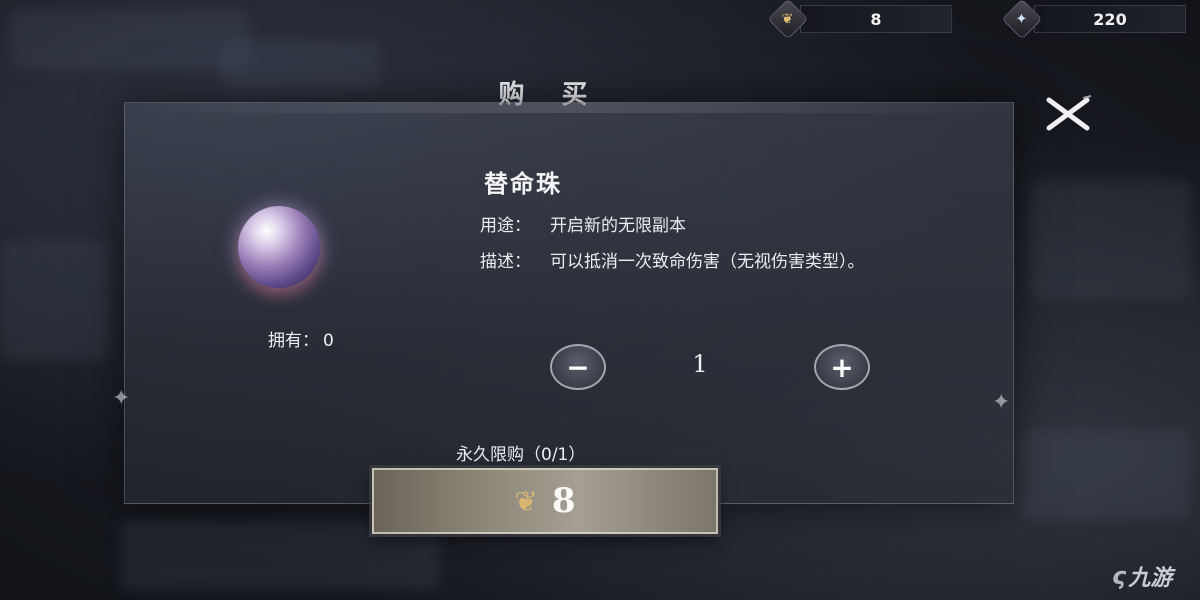 The height and width of the screenshot is (600, 1200). Describe the element at coordinates (526, 501) in the screenshot. I see `leaf-icon: ❦` at that location.